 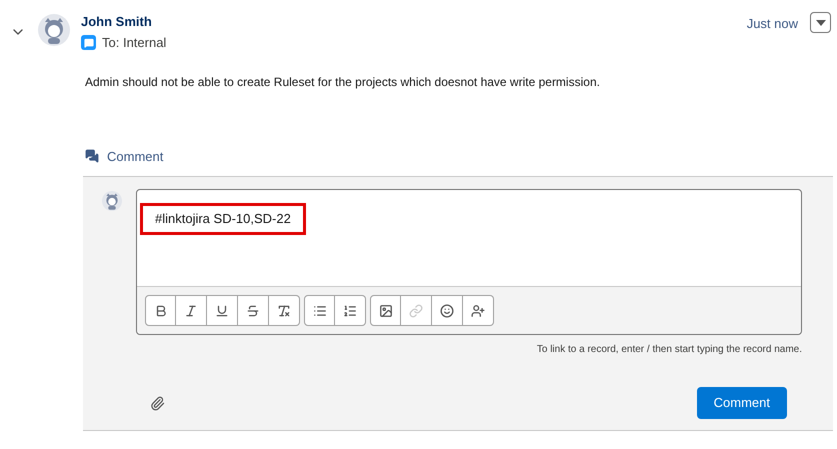 I want to click on image-icon, so click(x=385, y=311).